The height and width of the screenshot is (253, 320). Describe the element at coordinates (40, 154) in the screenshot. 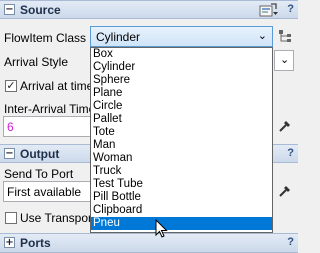

I see `output-section-title: Output` at that location.